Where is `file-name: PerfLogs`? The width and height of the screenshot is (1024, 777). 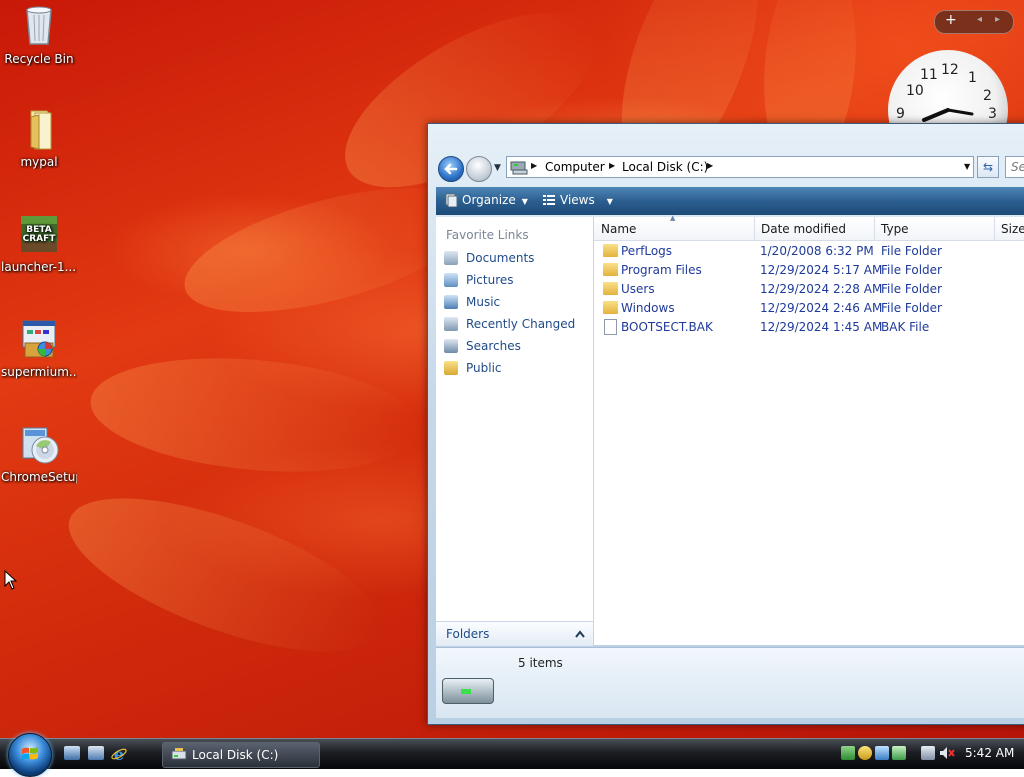
file-name: PerfLogs is located at coordinates (647, 251).